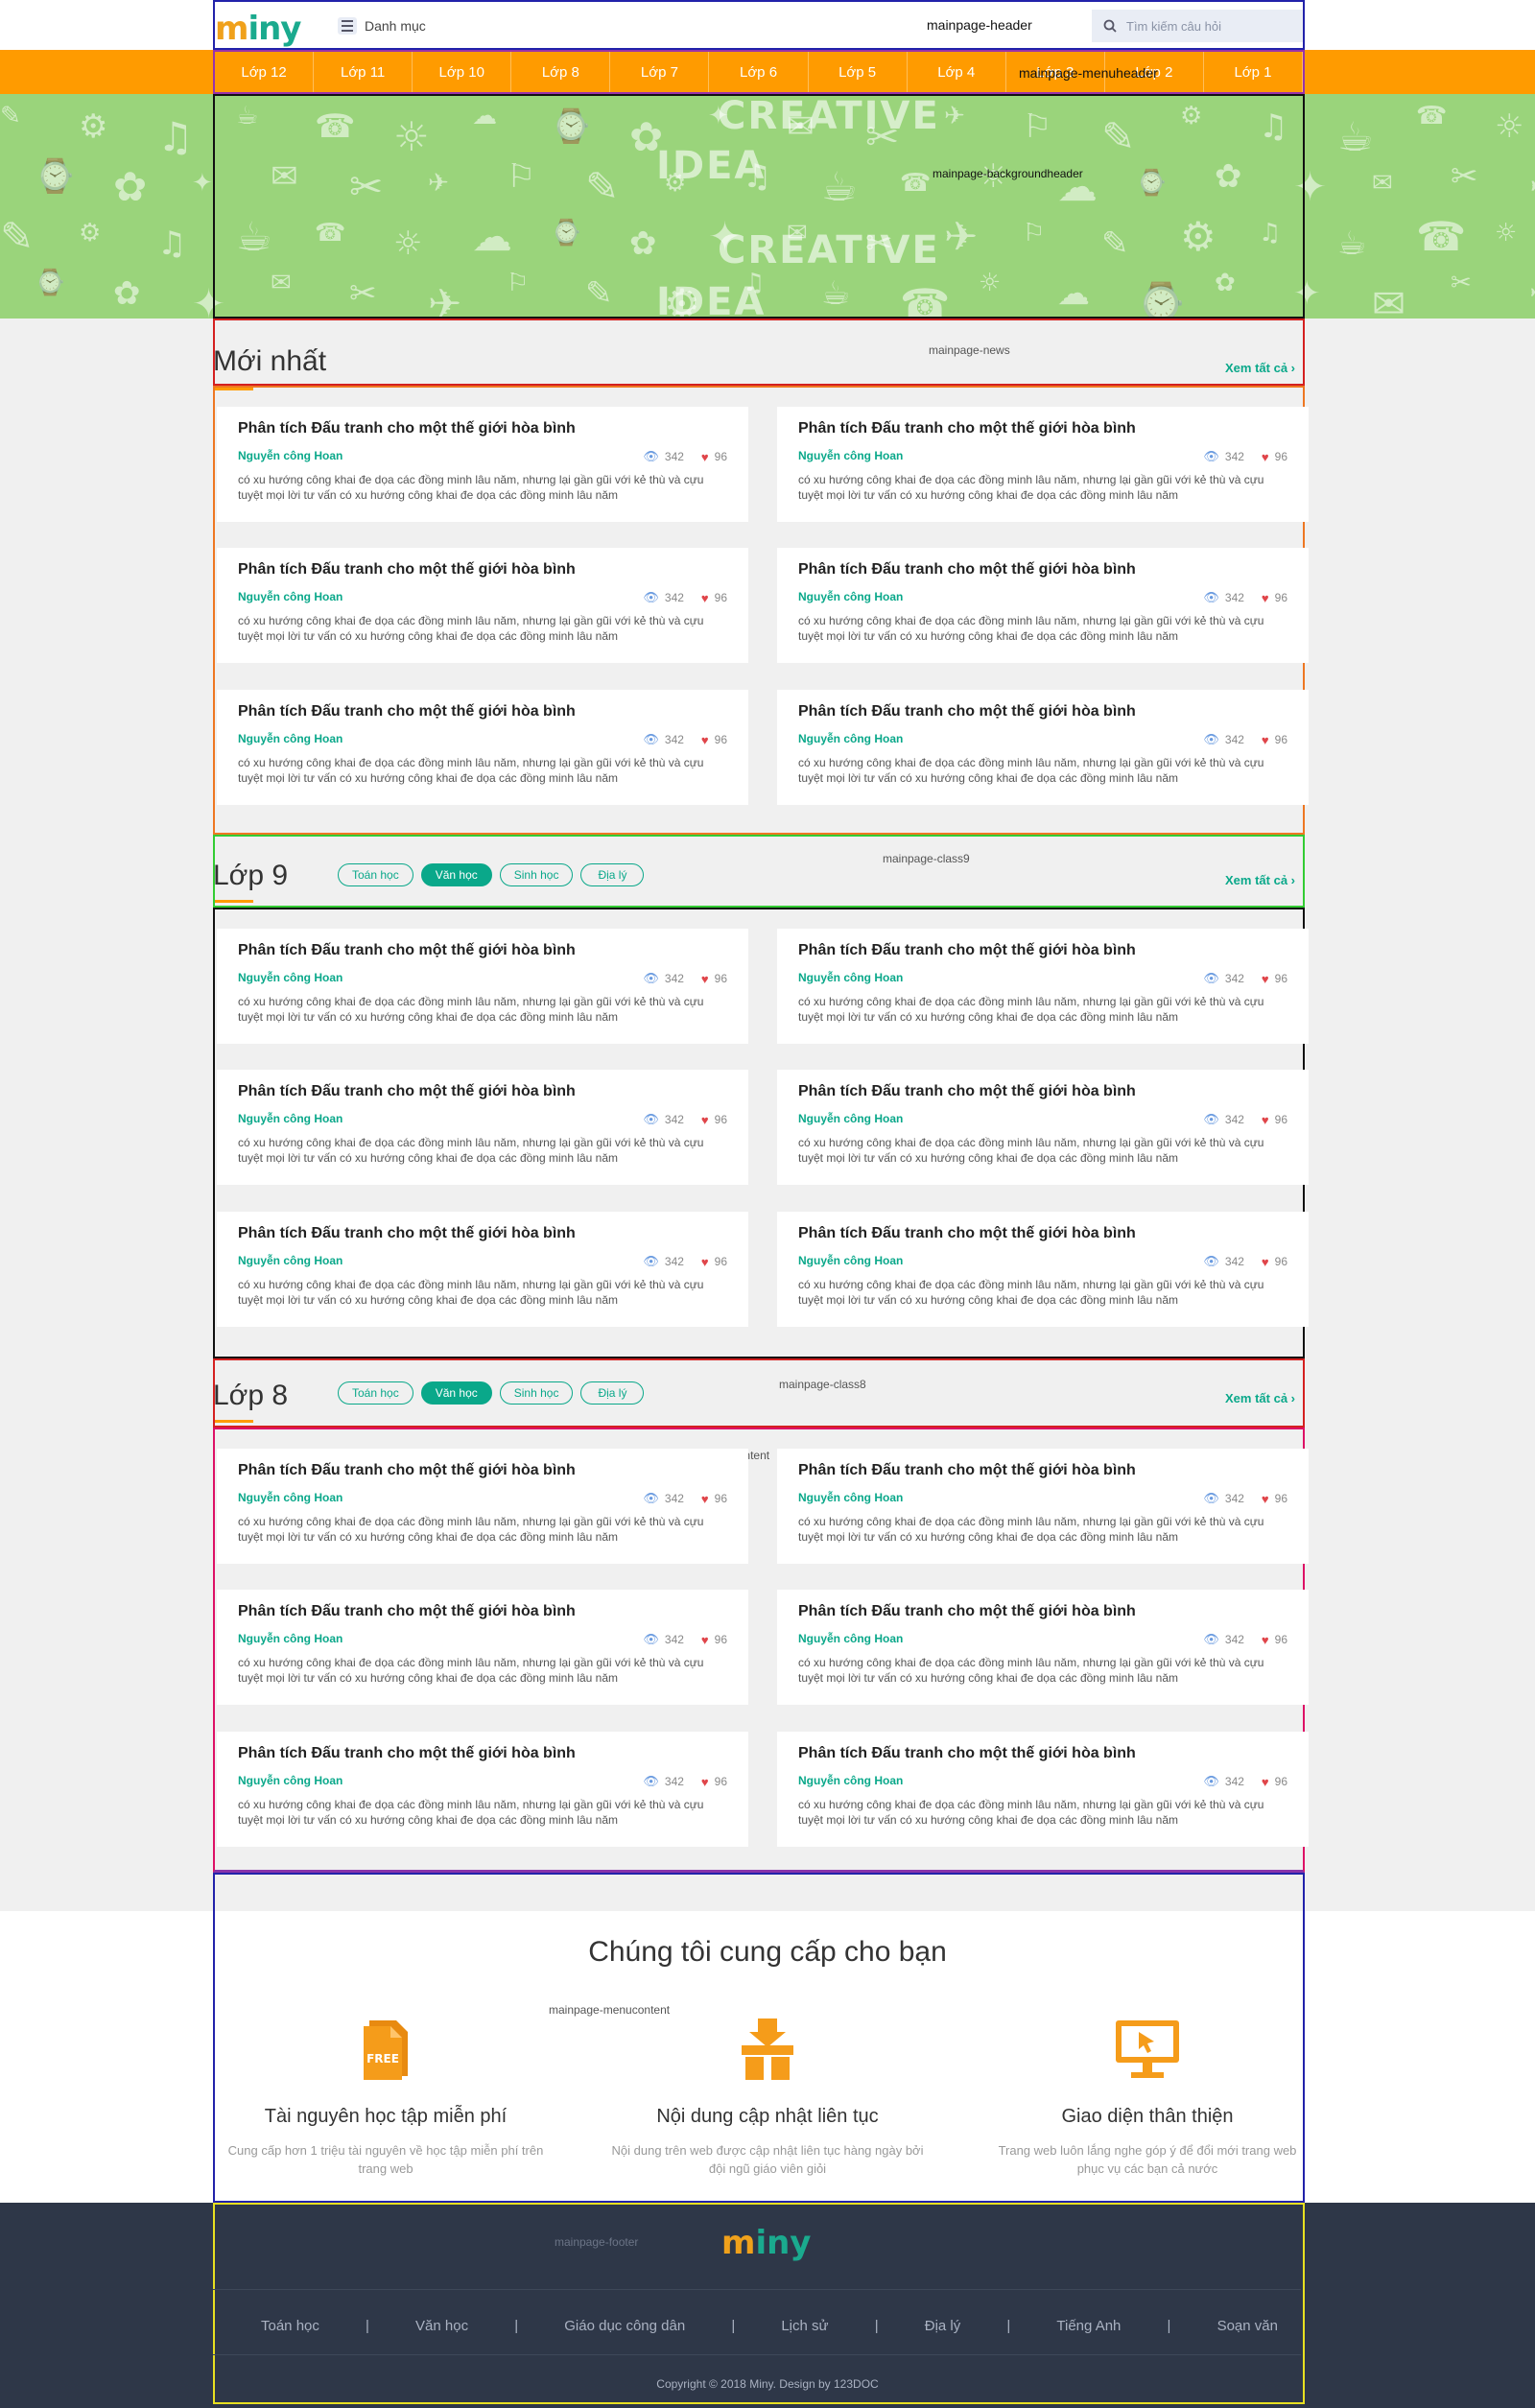  What do you see at coordinates (251, 1395) in the screenshot?
I see `class8-title: Lớp 8` at bounding box center [251, 1395].